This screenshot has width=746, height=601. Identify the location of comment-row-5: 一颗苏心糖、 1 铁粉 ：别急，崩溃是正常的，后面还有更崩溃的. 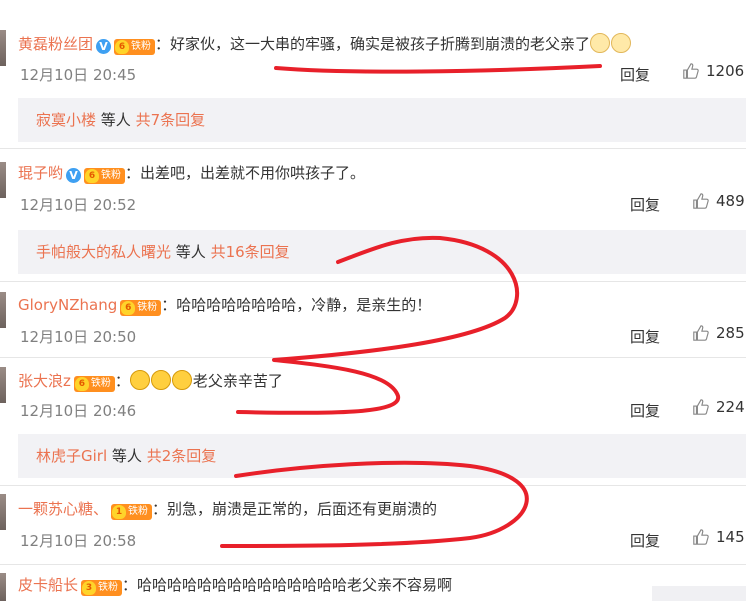
(227, 509).